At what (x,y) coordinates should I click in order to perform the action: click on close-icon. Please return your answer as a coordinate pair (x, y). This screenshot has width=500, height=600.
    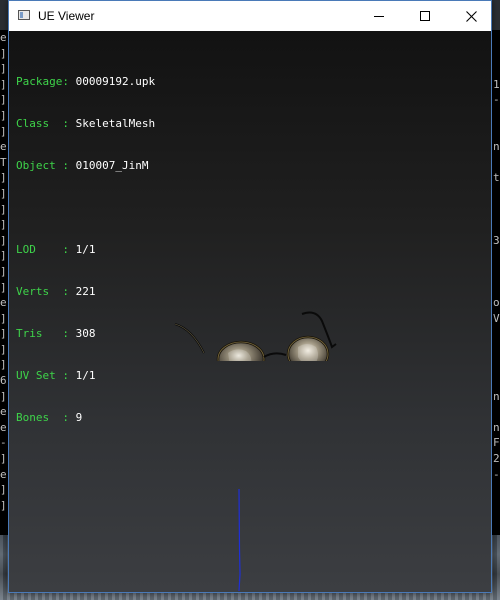
    Looking at the image, I should click on (471, 16).